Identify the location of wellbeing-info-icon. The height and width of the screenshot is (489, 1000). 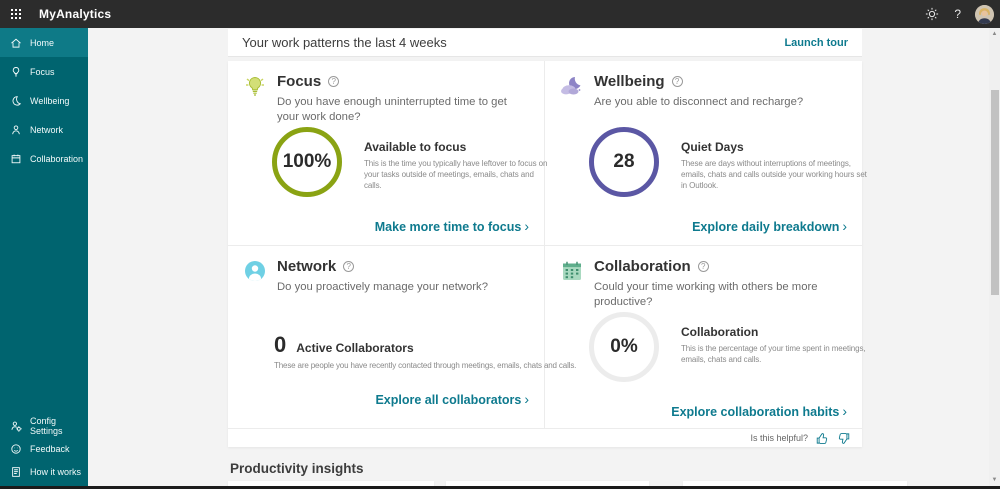
(677, 81).